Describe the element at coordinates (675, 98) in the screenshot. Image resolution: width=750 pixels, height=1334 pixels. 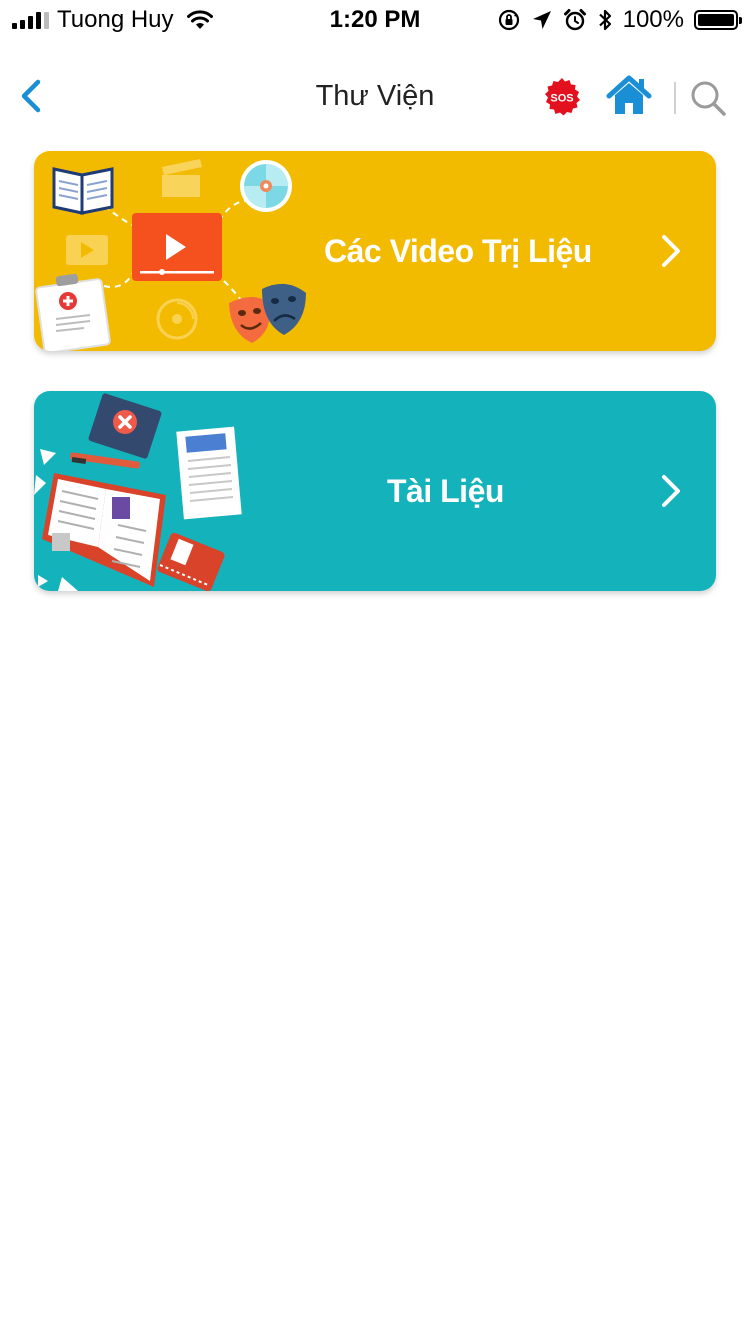
I see `nav-divider` at that location.